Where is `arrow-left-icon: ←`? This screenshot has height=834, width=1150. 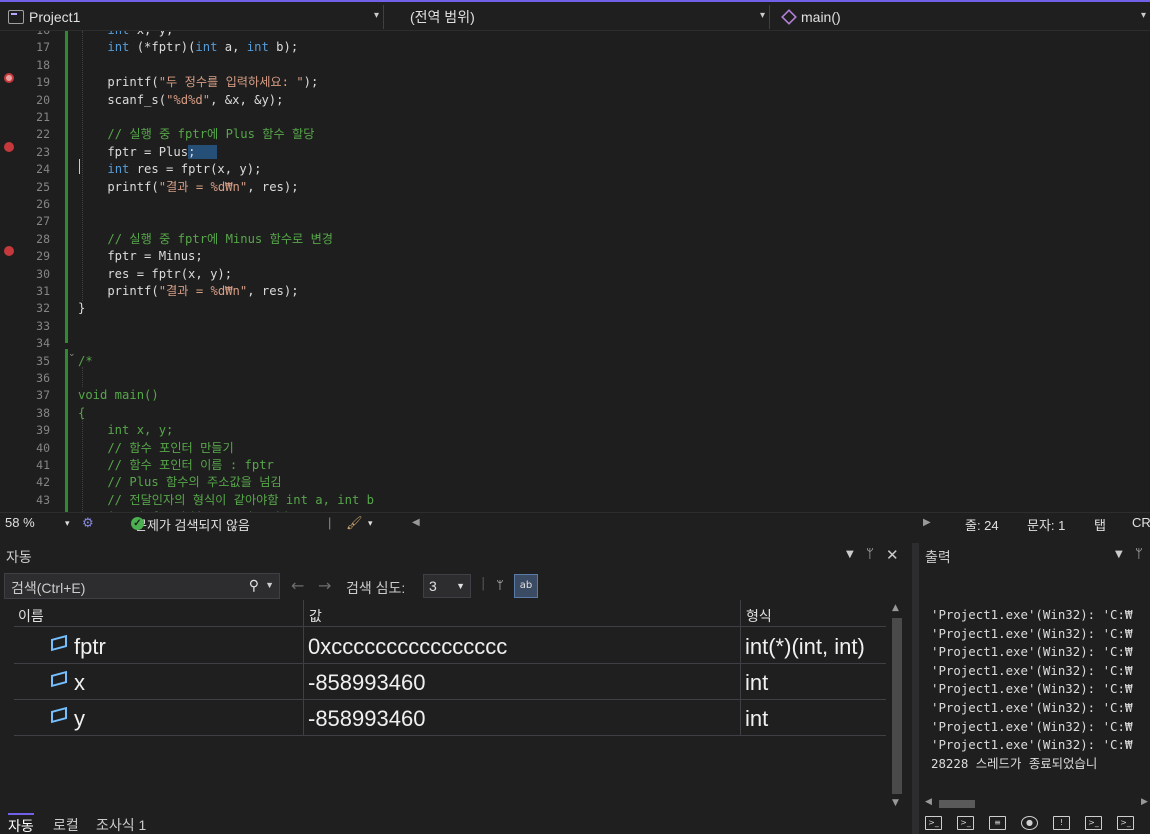
arrow-left-icon: ← is located at coordinates (297, 585).